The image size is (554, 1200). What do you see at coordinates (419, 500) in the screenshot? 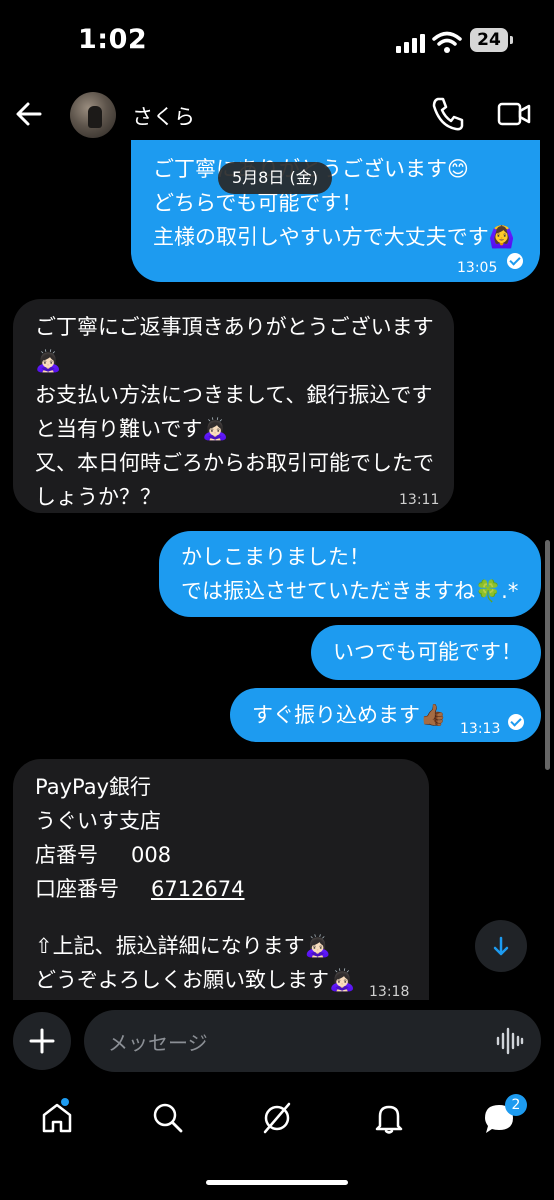
I see `message-timestamp: 13:11` at bounding box center [419, 500].